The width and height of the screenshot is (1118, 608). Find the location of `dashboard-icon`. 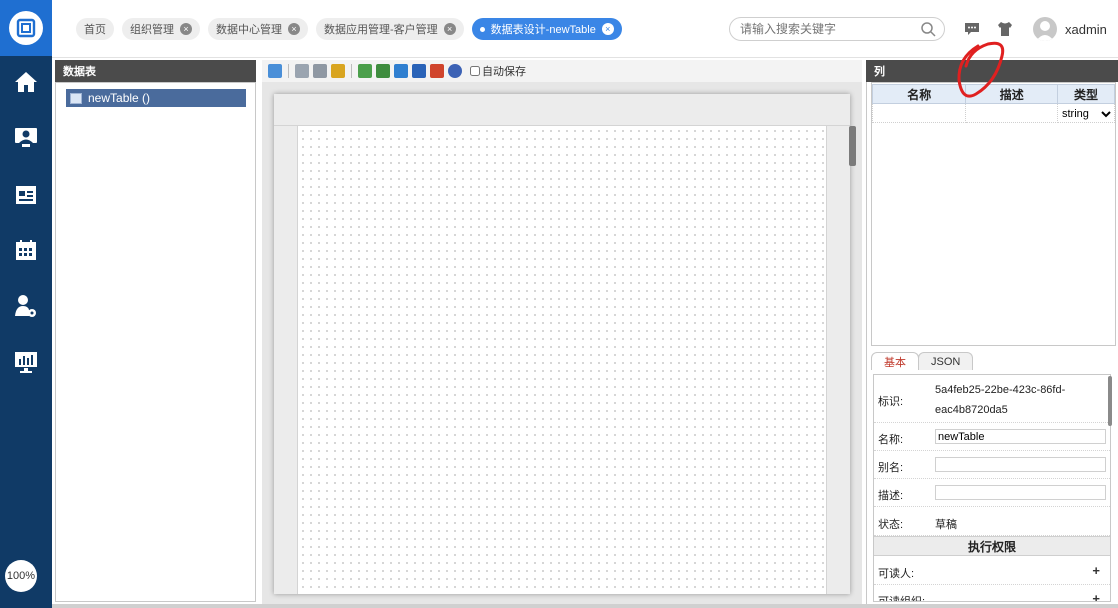

dashboard-icon is located at coordinates (26, 362).